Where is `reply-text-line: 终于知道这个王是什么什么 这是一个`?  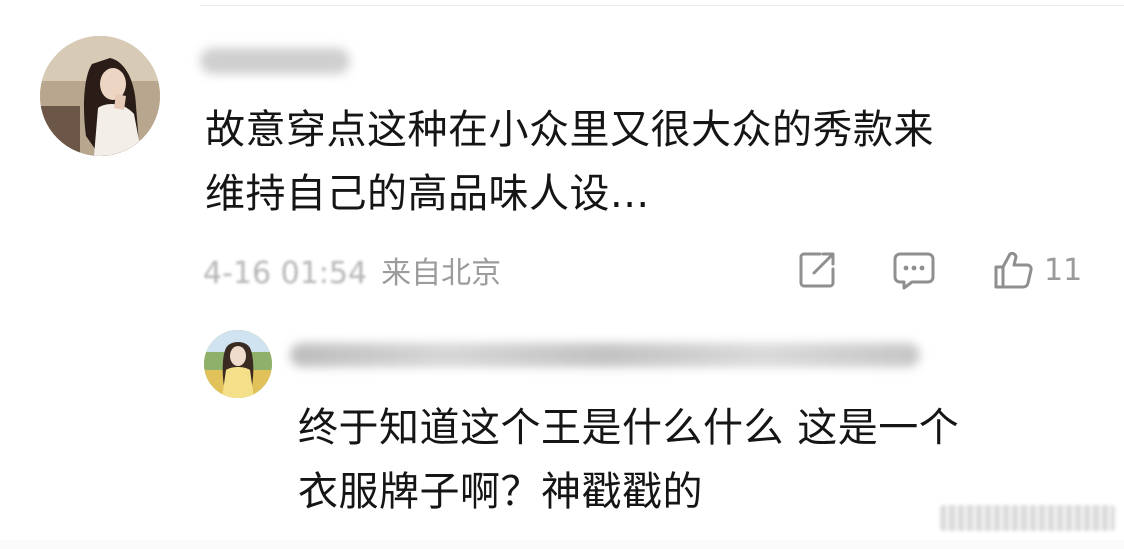 reply-text-line: 终于知道这个王是什么什么 这是一个 is located at coordinates (629, 428).